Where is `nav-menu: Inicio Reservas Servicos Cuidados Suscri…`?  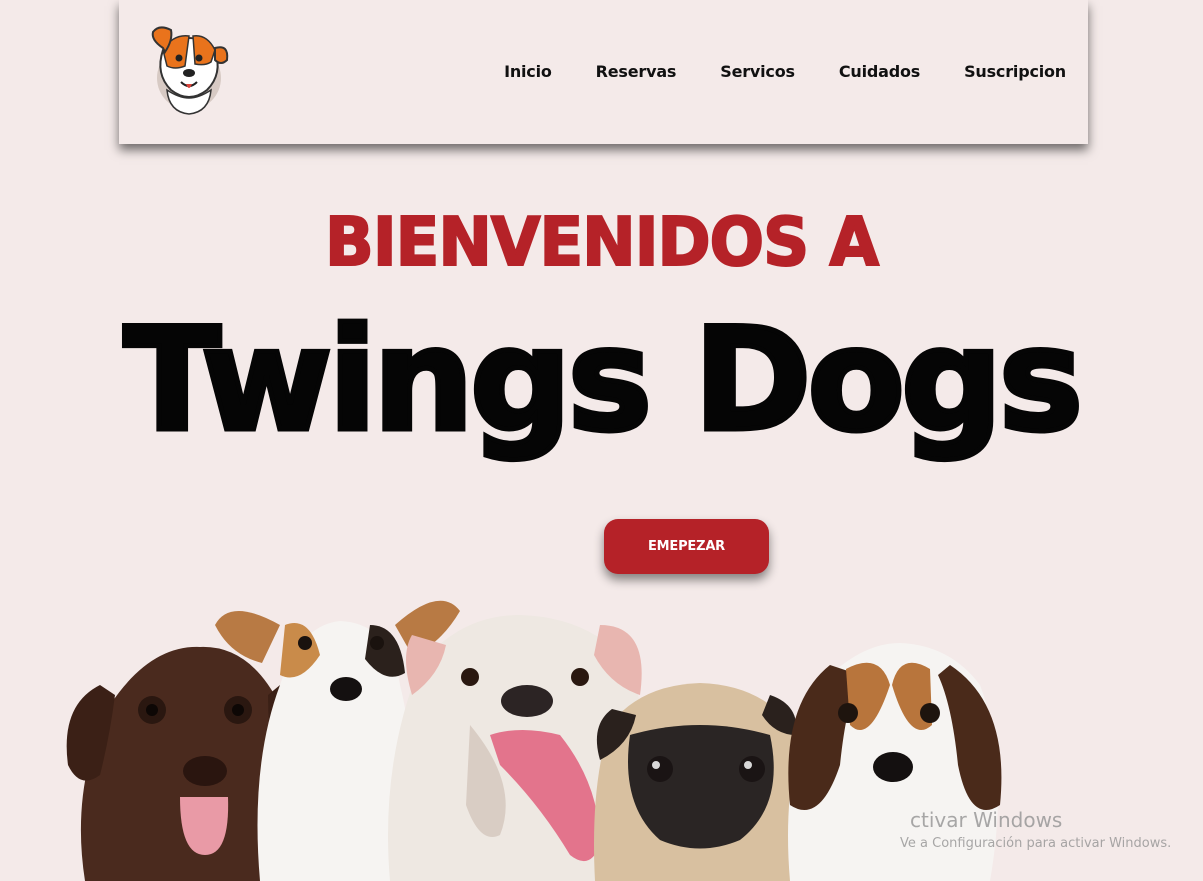 nav-menu: Inicio Reservas Servicos Cuidados Suscri… is located at coordinates (763, 71).